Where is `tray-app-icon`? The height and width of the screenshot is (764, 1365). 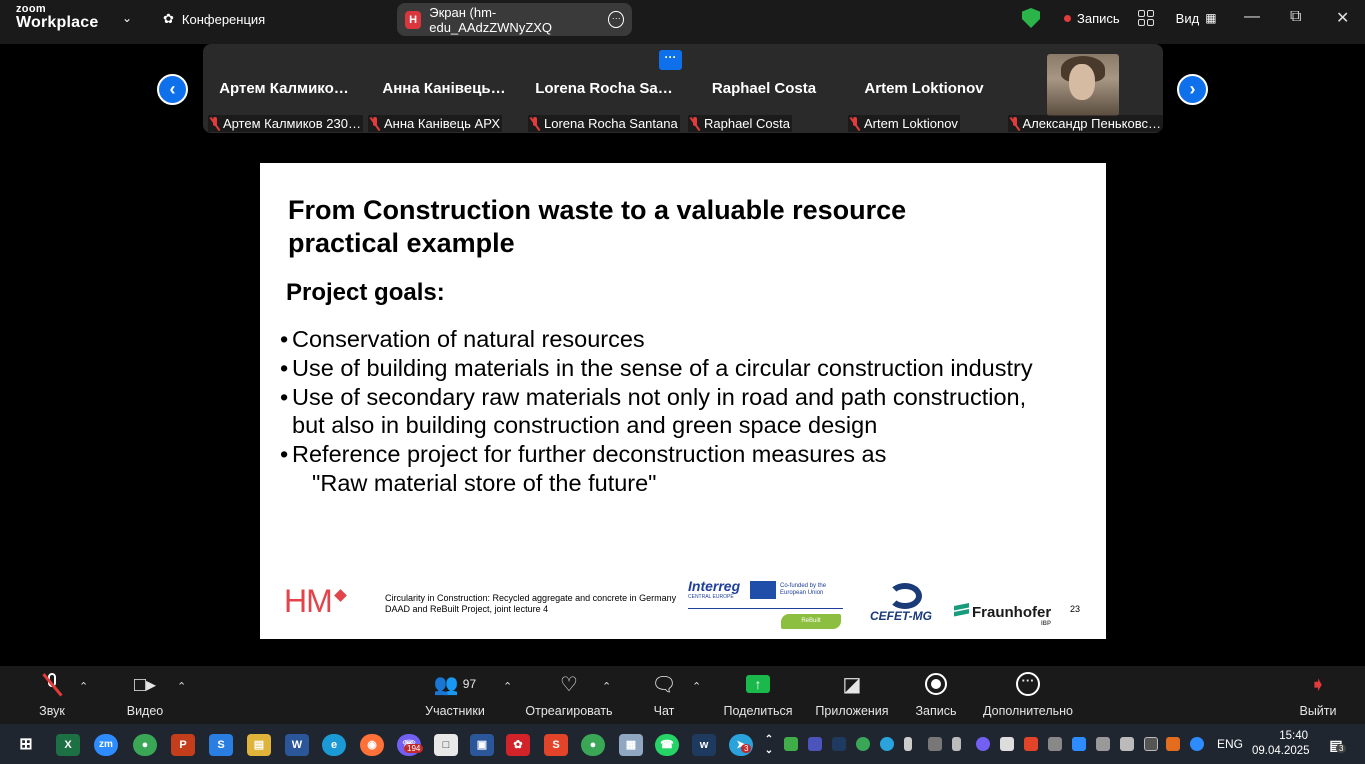 tray-app-icon is located at coordinates (791, 744).